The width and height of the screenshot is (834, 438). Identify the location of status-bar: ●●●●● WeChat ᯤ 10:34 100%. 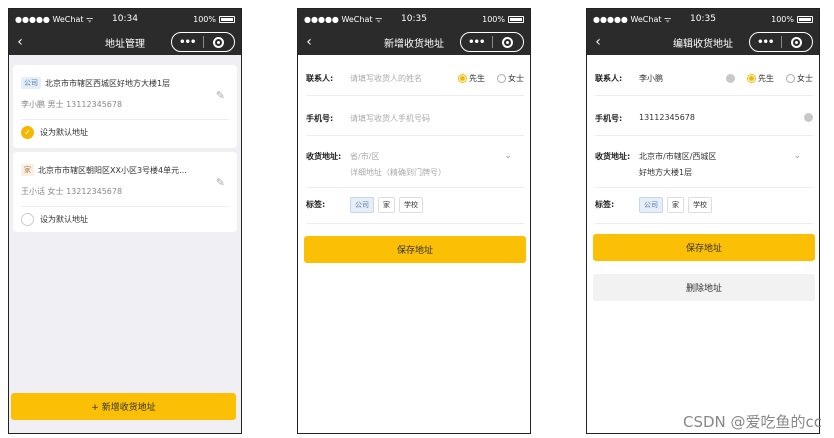
(125, 19).